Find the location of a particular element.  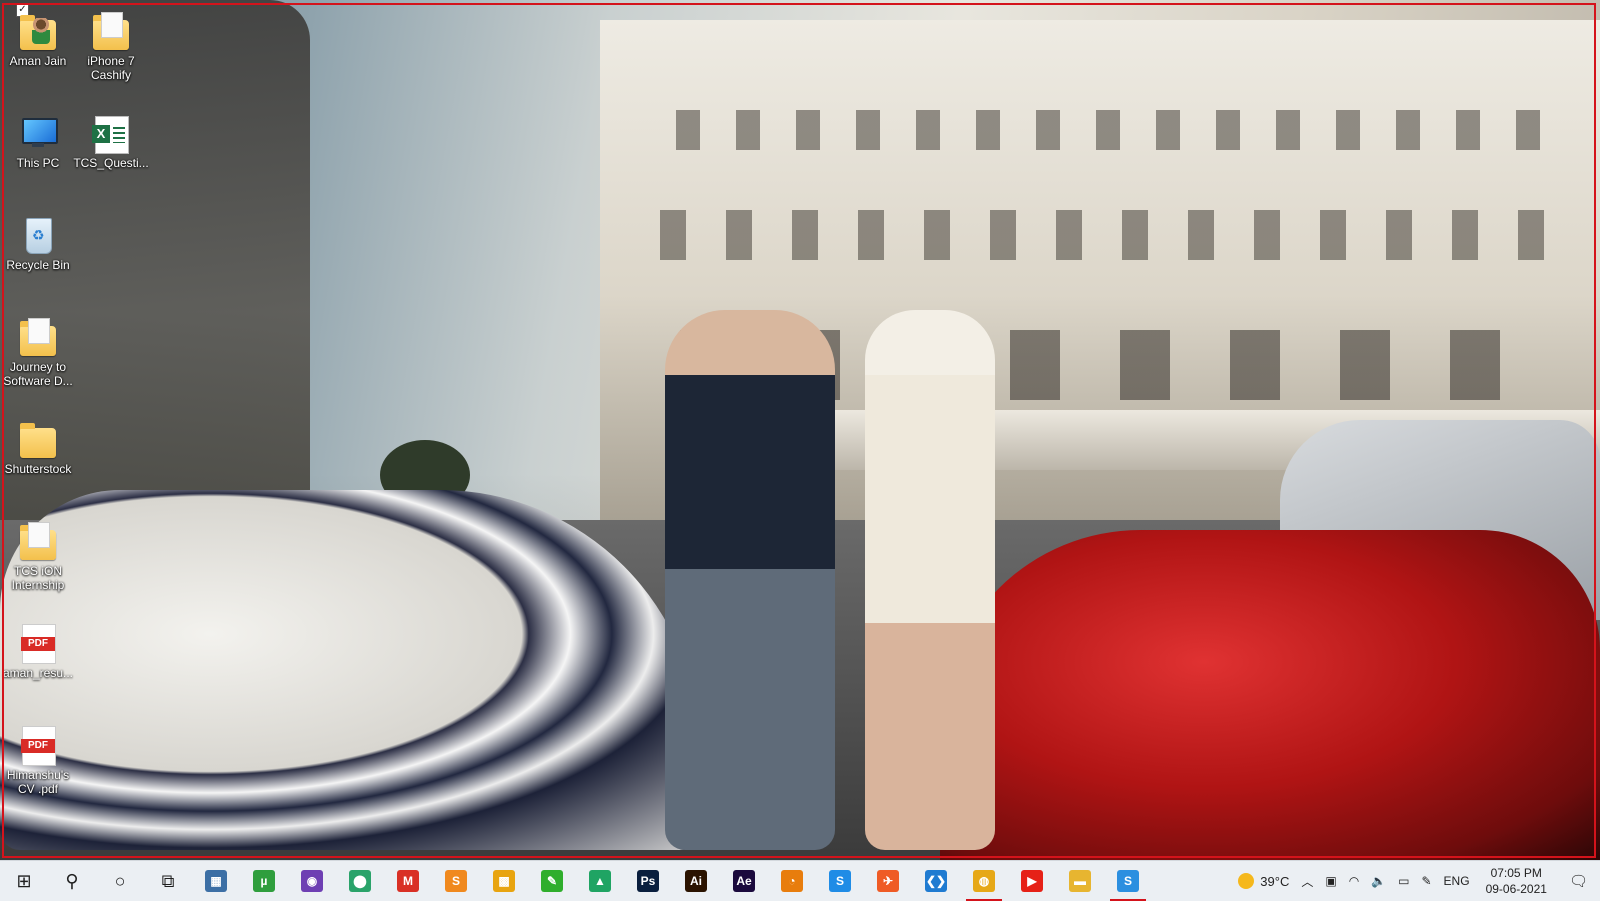

illustrator: Ai is located at coordinates (696, 881).